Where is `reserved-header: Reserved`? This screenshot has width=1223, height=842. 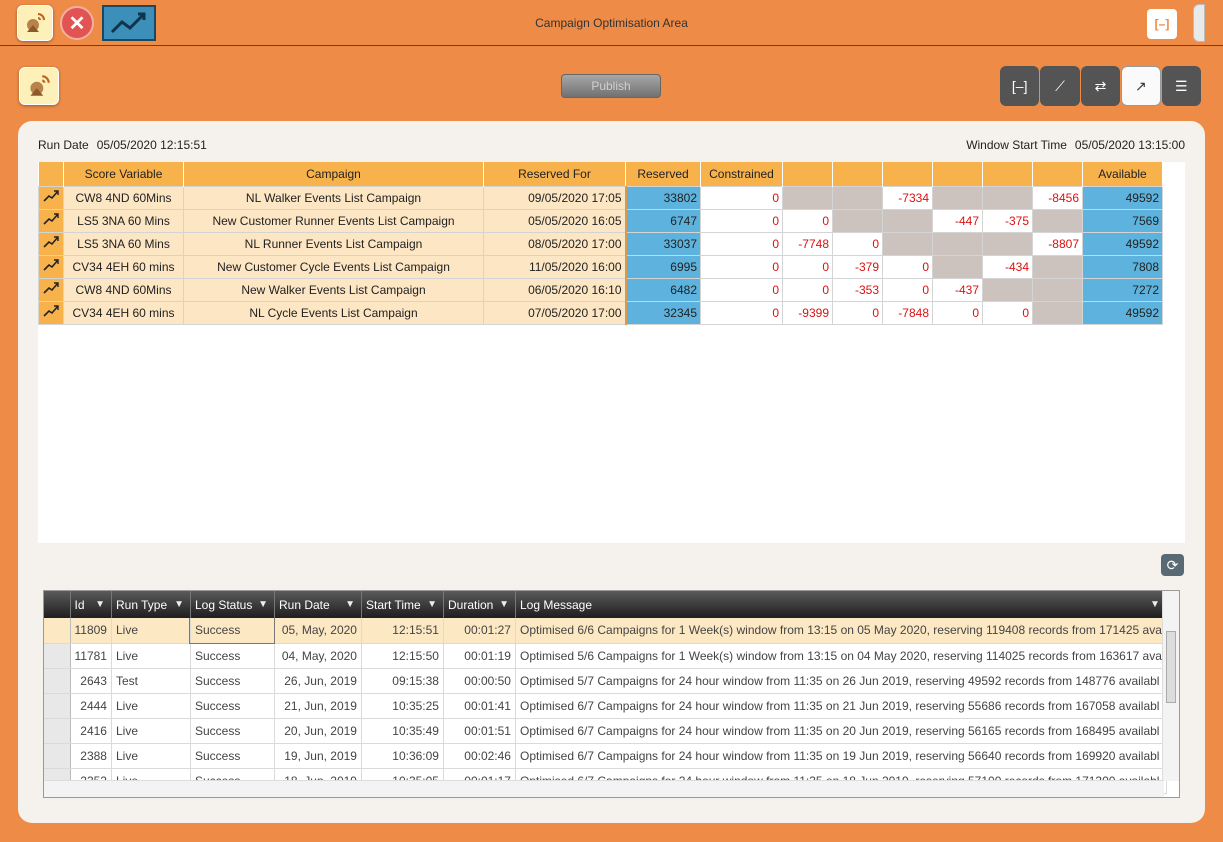 reserved-header: Reserved is located at coordinates (663, 174).